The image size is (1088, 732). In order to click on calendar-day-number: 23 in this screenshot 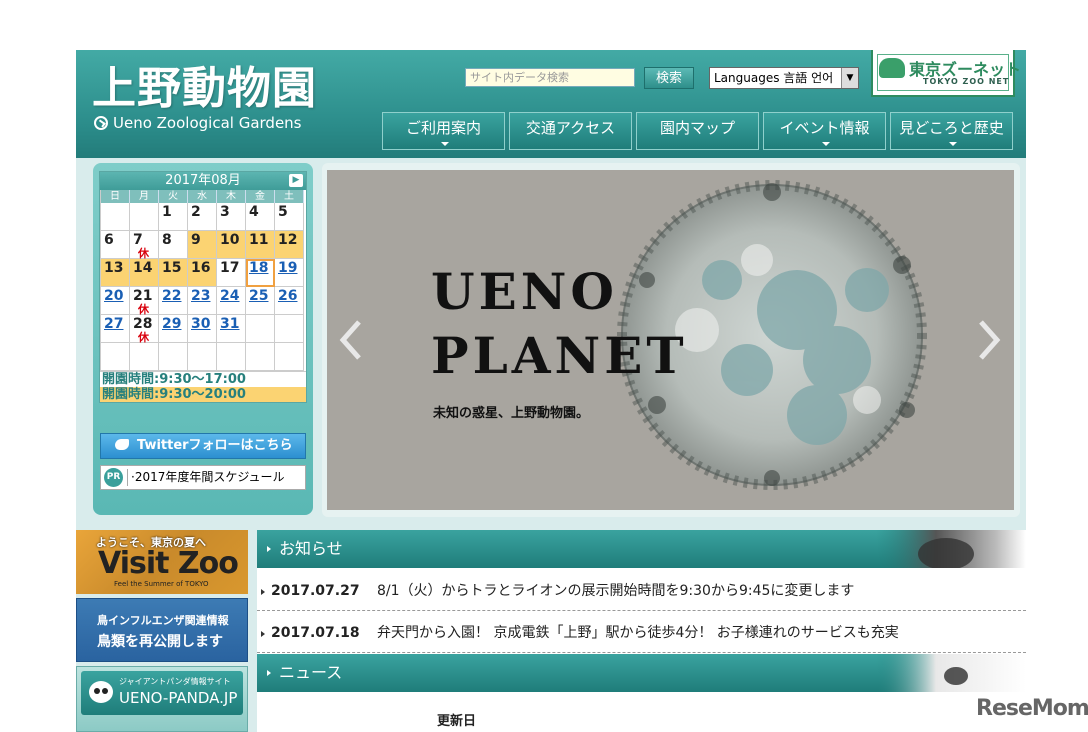, I will do `click(201, 296)`.